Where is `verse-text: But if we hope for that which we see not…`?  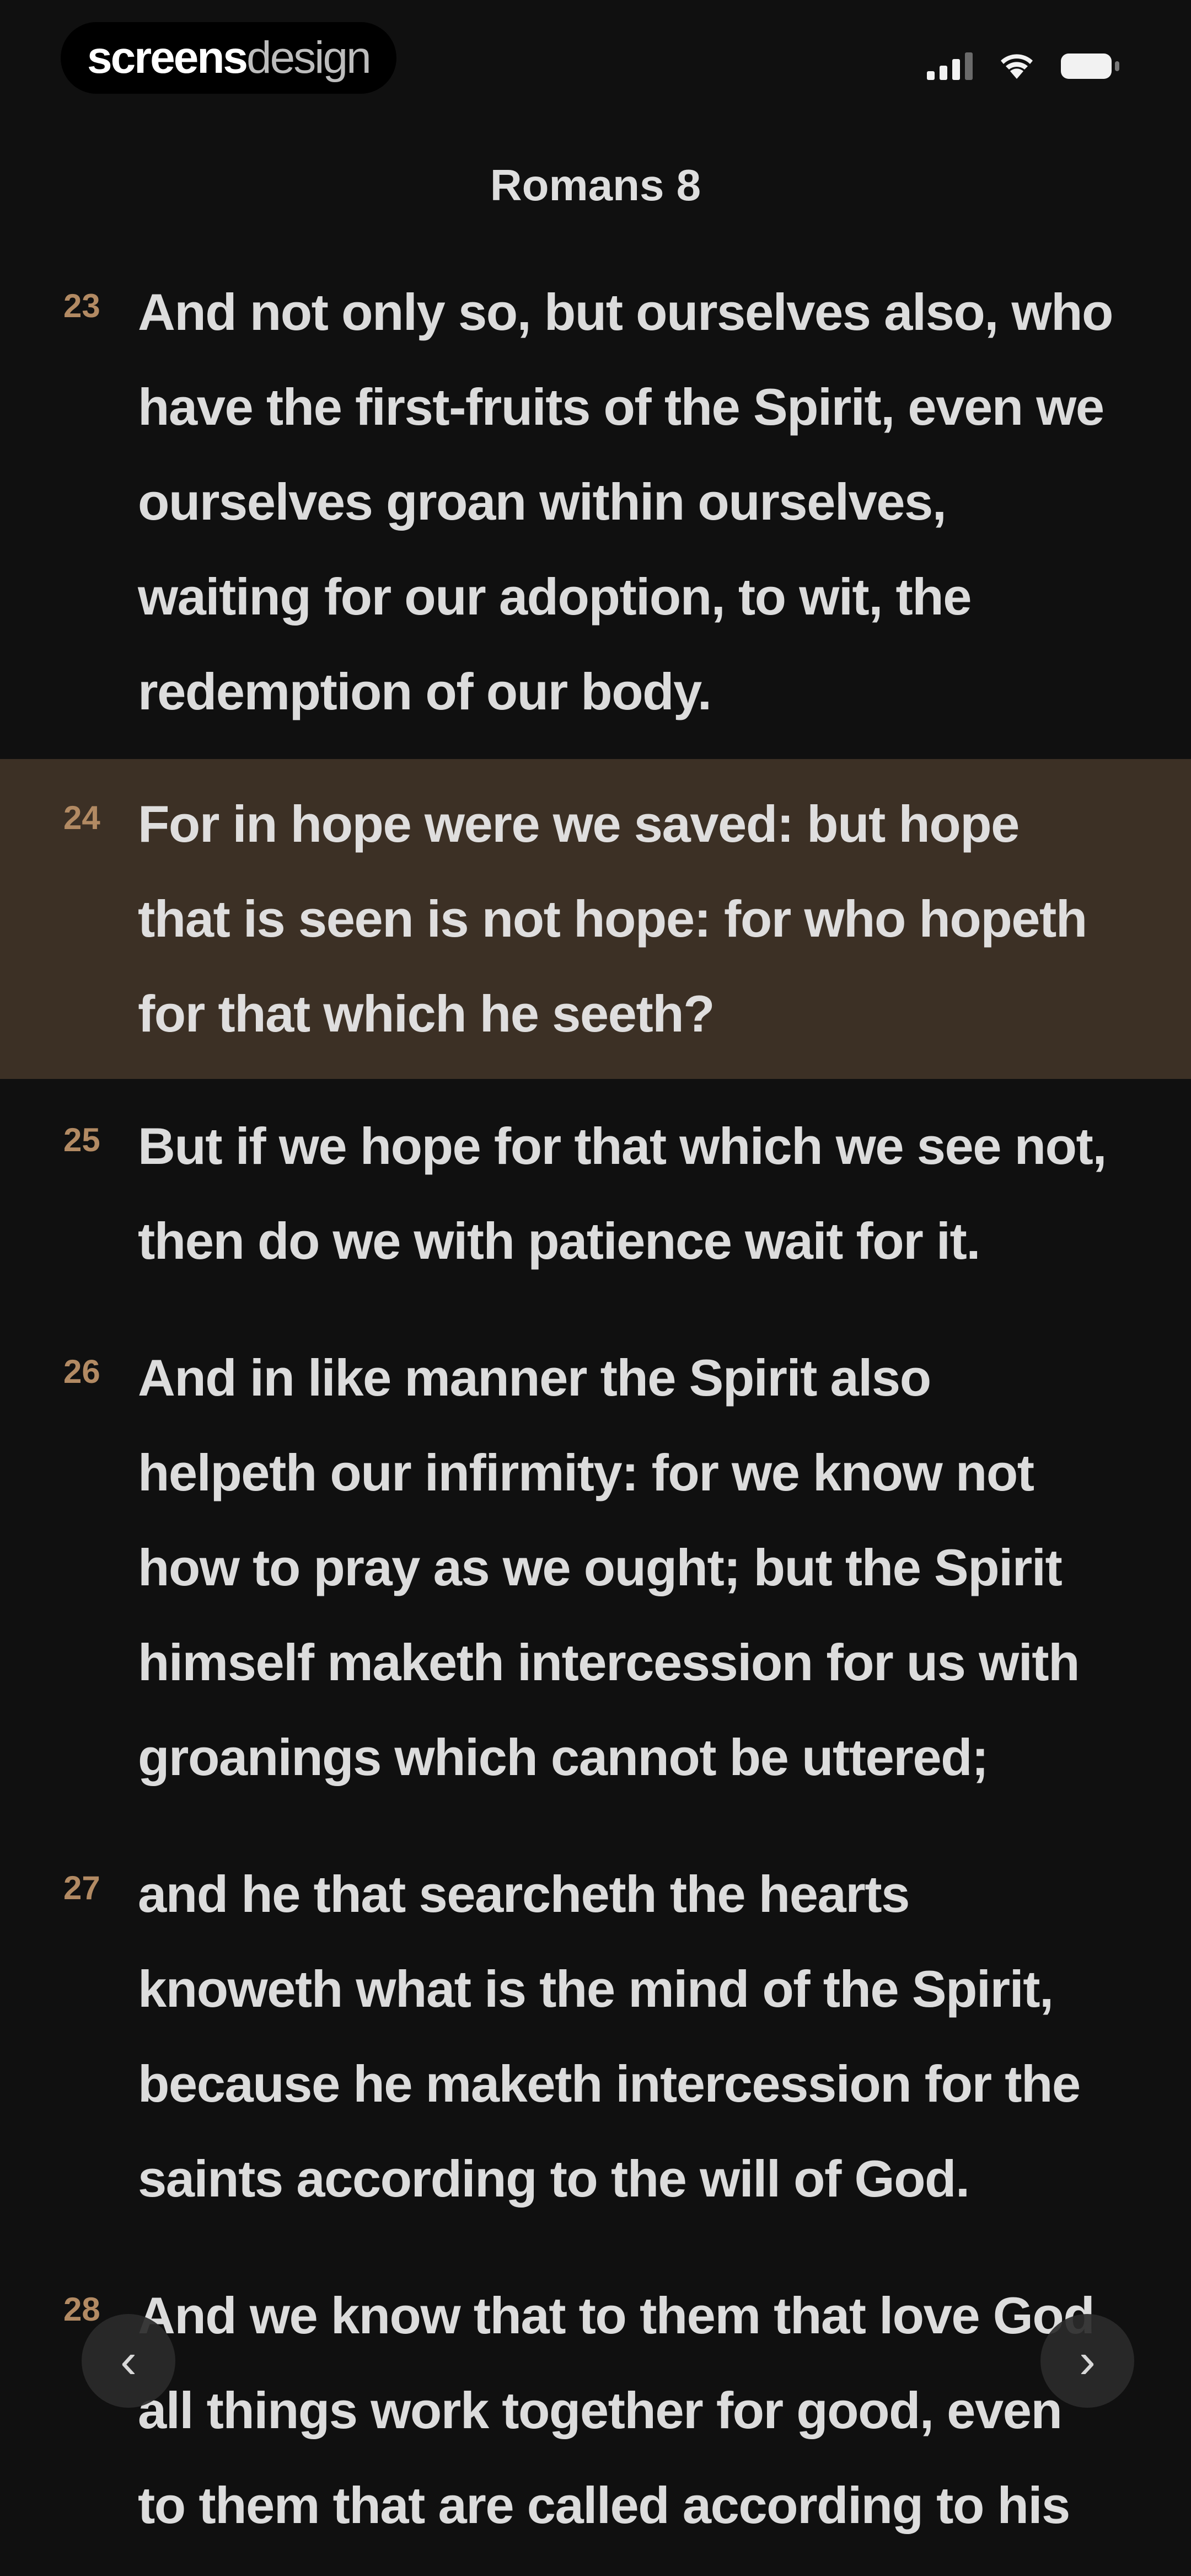
verse-text: But if we hope for that which we see not… is located at coordinates (622, 1193).